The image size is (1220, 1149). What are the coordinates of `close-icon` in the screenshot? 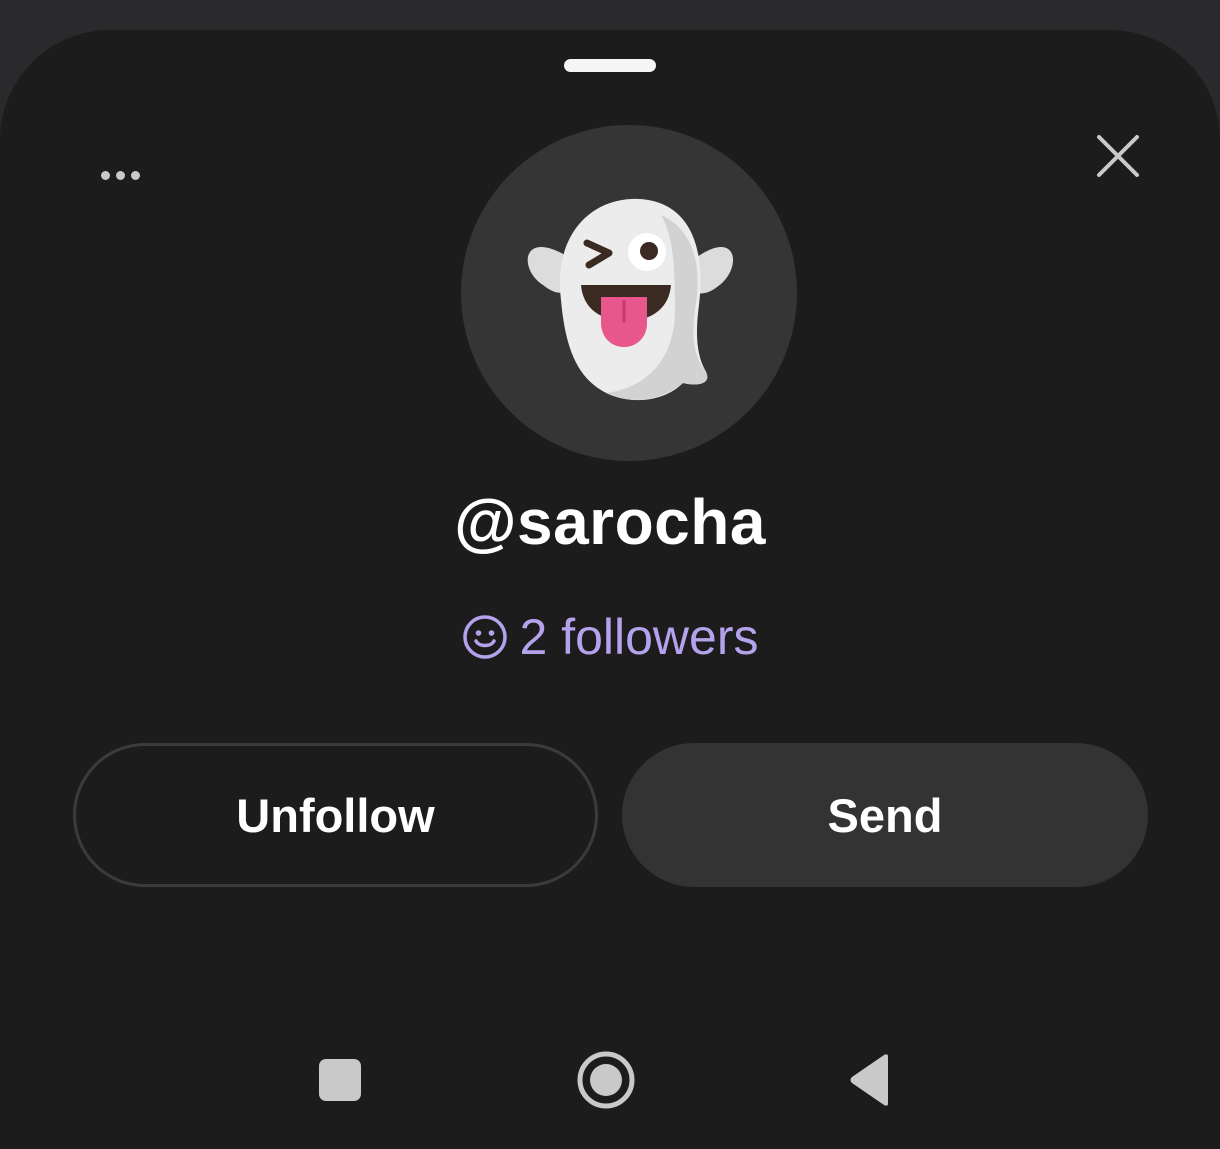 It's located at (1118, 156).